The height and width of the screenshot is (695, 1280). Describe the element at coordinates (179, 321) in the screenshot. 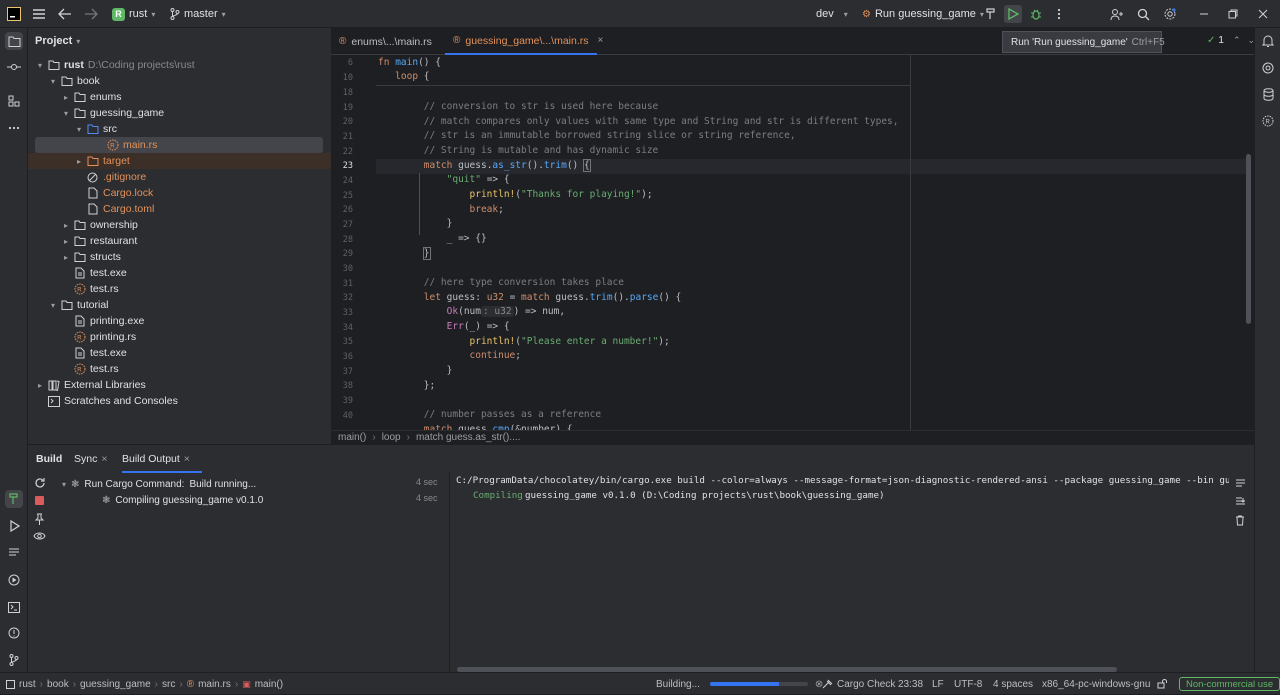

I see `tree-row-printing-exe: printing.exe` at that location.